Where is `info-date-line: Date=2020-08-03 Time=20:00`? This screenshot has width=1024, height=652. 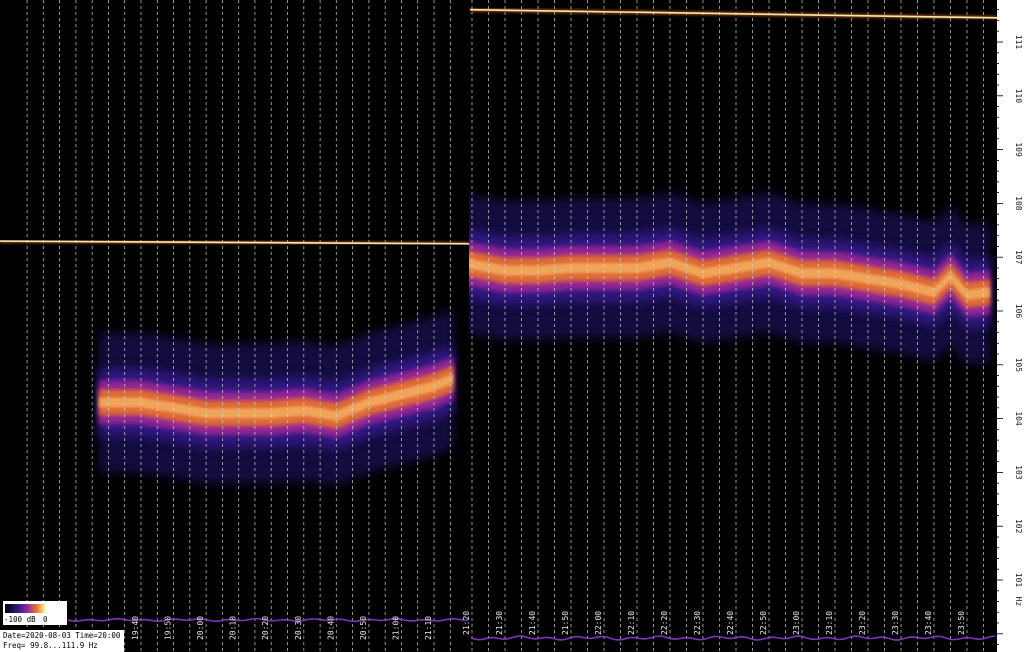 info-date-line: Date=2020-08-03 Time=20:00 is located at coordinates (62, 635).